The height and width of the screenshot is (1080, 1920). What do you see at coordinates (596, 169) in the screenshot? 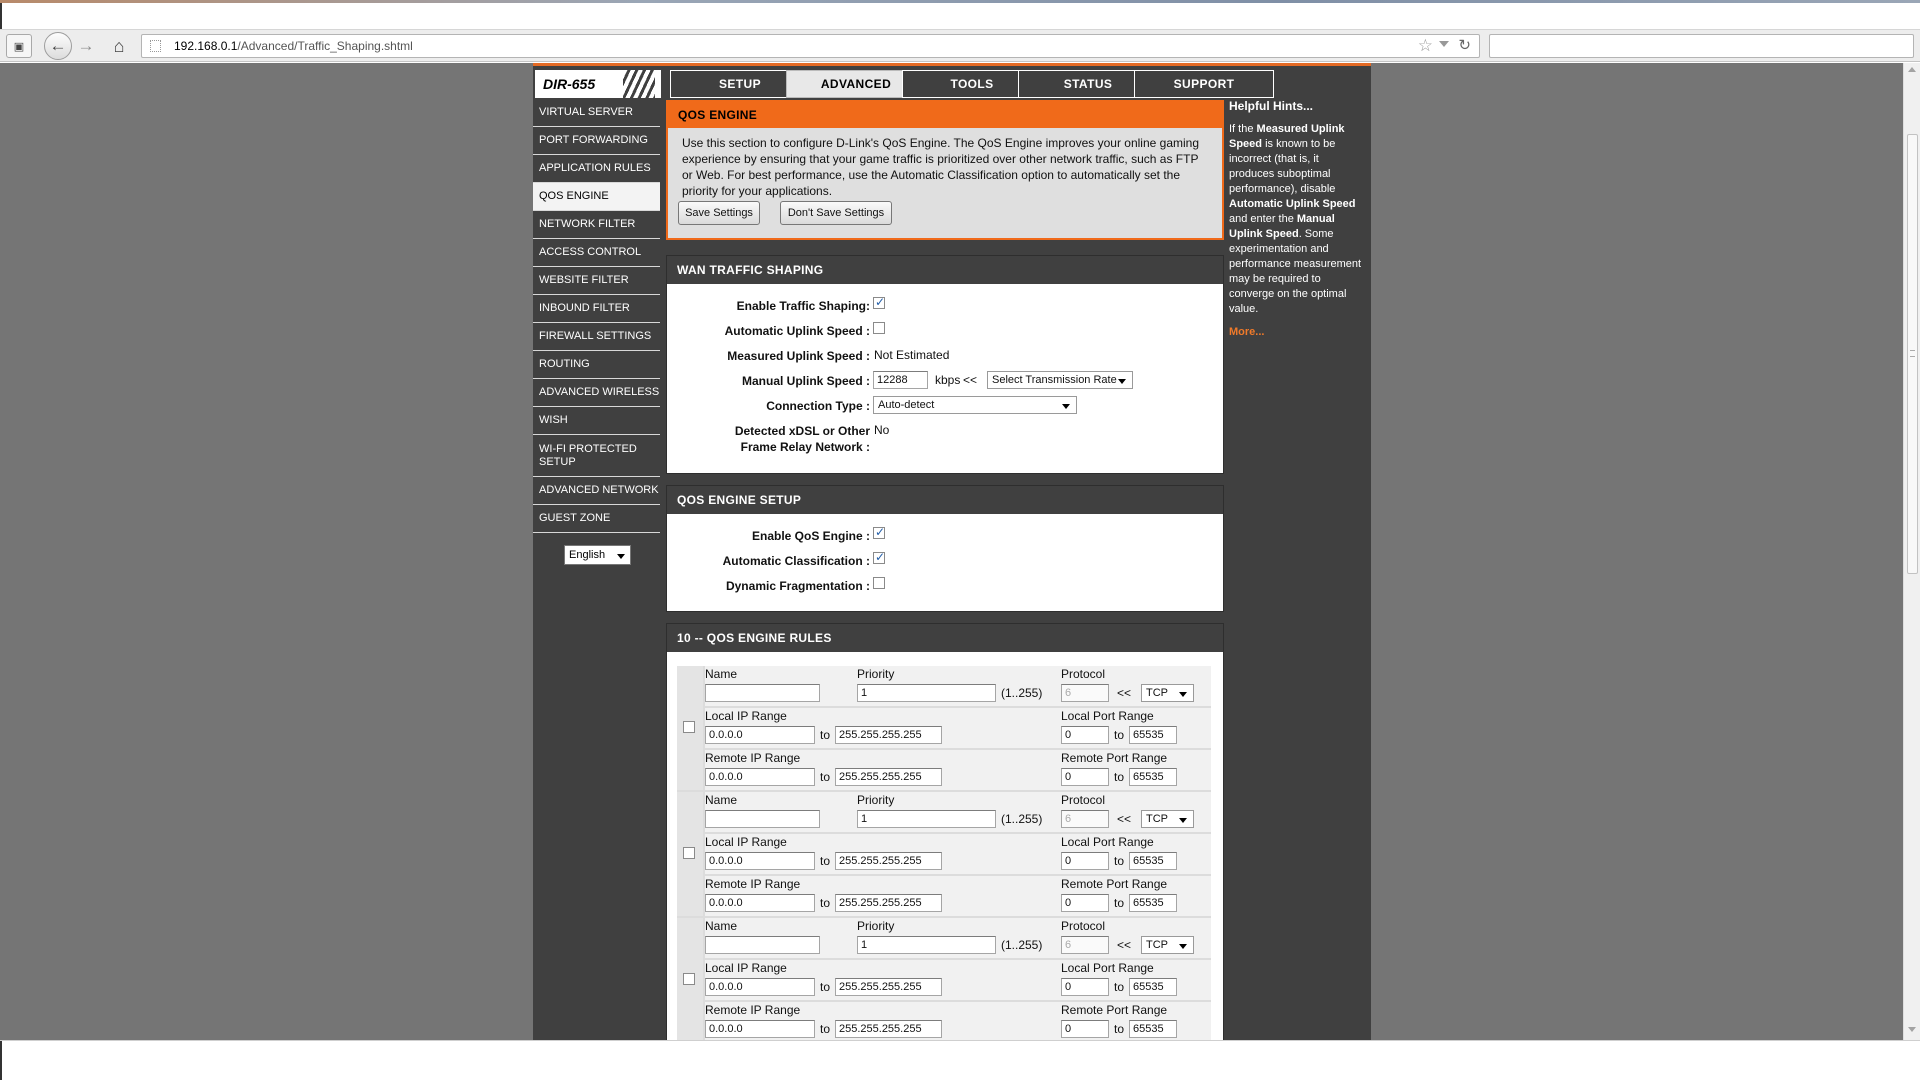
I see `sidebar-item-application-rules: APPLICATION RULES` at bounding box center [596, 169].